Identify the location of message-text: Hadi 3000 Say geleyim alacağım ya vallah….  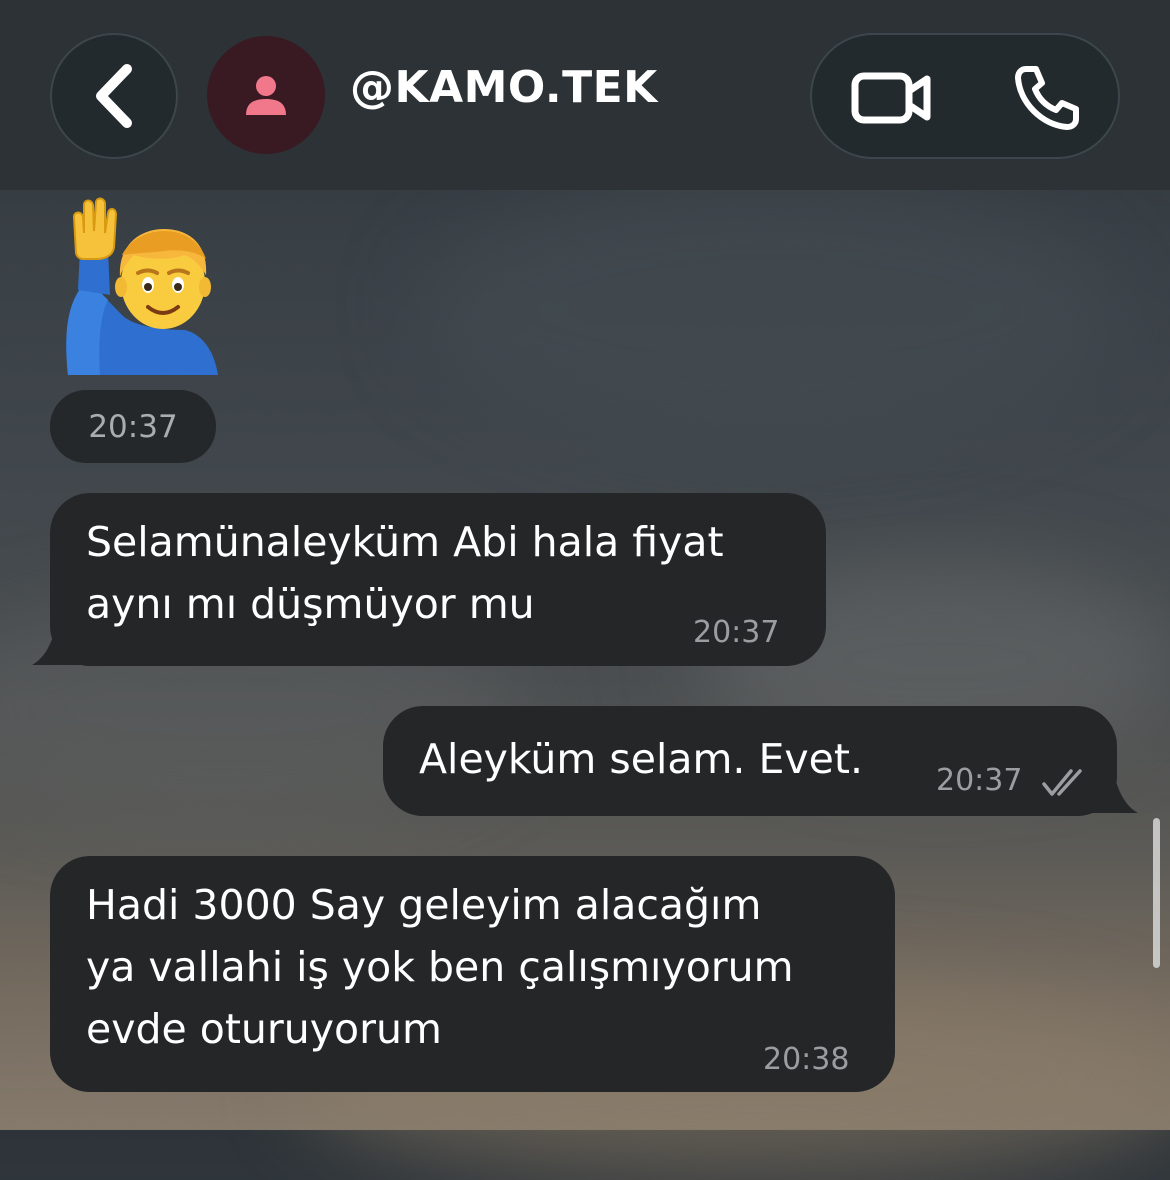
(440, 967).